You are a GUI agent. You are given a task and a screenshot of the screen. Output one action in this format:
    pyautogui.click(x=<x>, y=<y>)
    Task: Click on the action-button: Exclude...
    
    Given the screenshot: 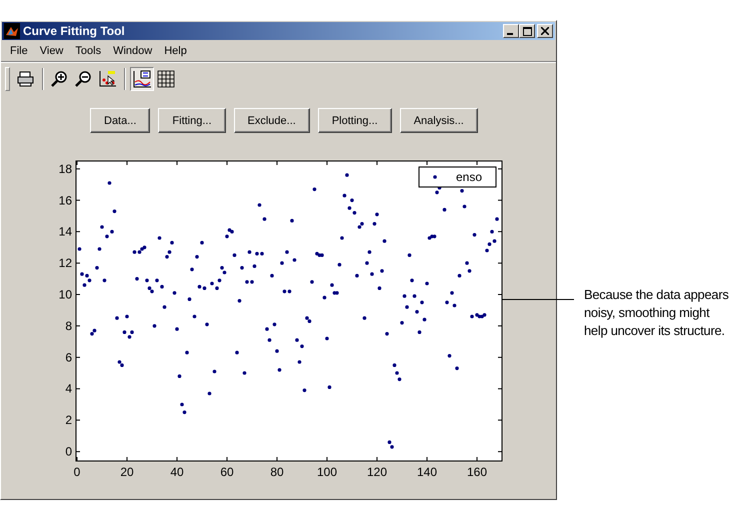 What is the action you would take?
    pyautogui.click(x=272, y=120)
    